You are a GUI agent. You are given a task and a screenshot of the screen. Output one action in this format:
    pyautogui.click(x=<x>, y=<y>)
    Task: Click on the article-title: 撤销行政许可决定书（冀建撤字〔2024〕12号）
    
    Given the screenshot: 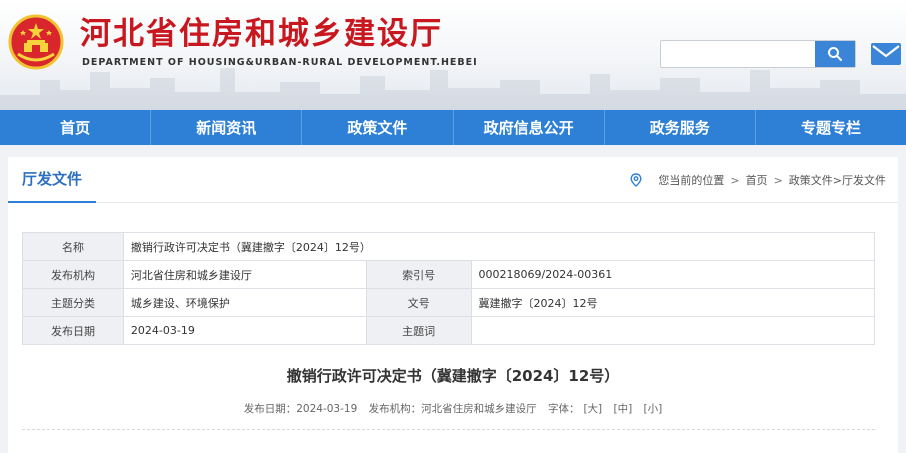 What is the action you would take?
    pyautogui.click(x=453, y=376)
    